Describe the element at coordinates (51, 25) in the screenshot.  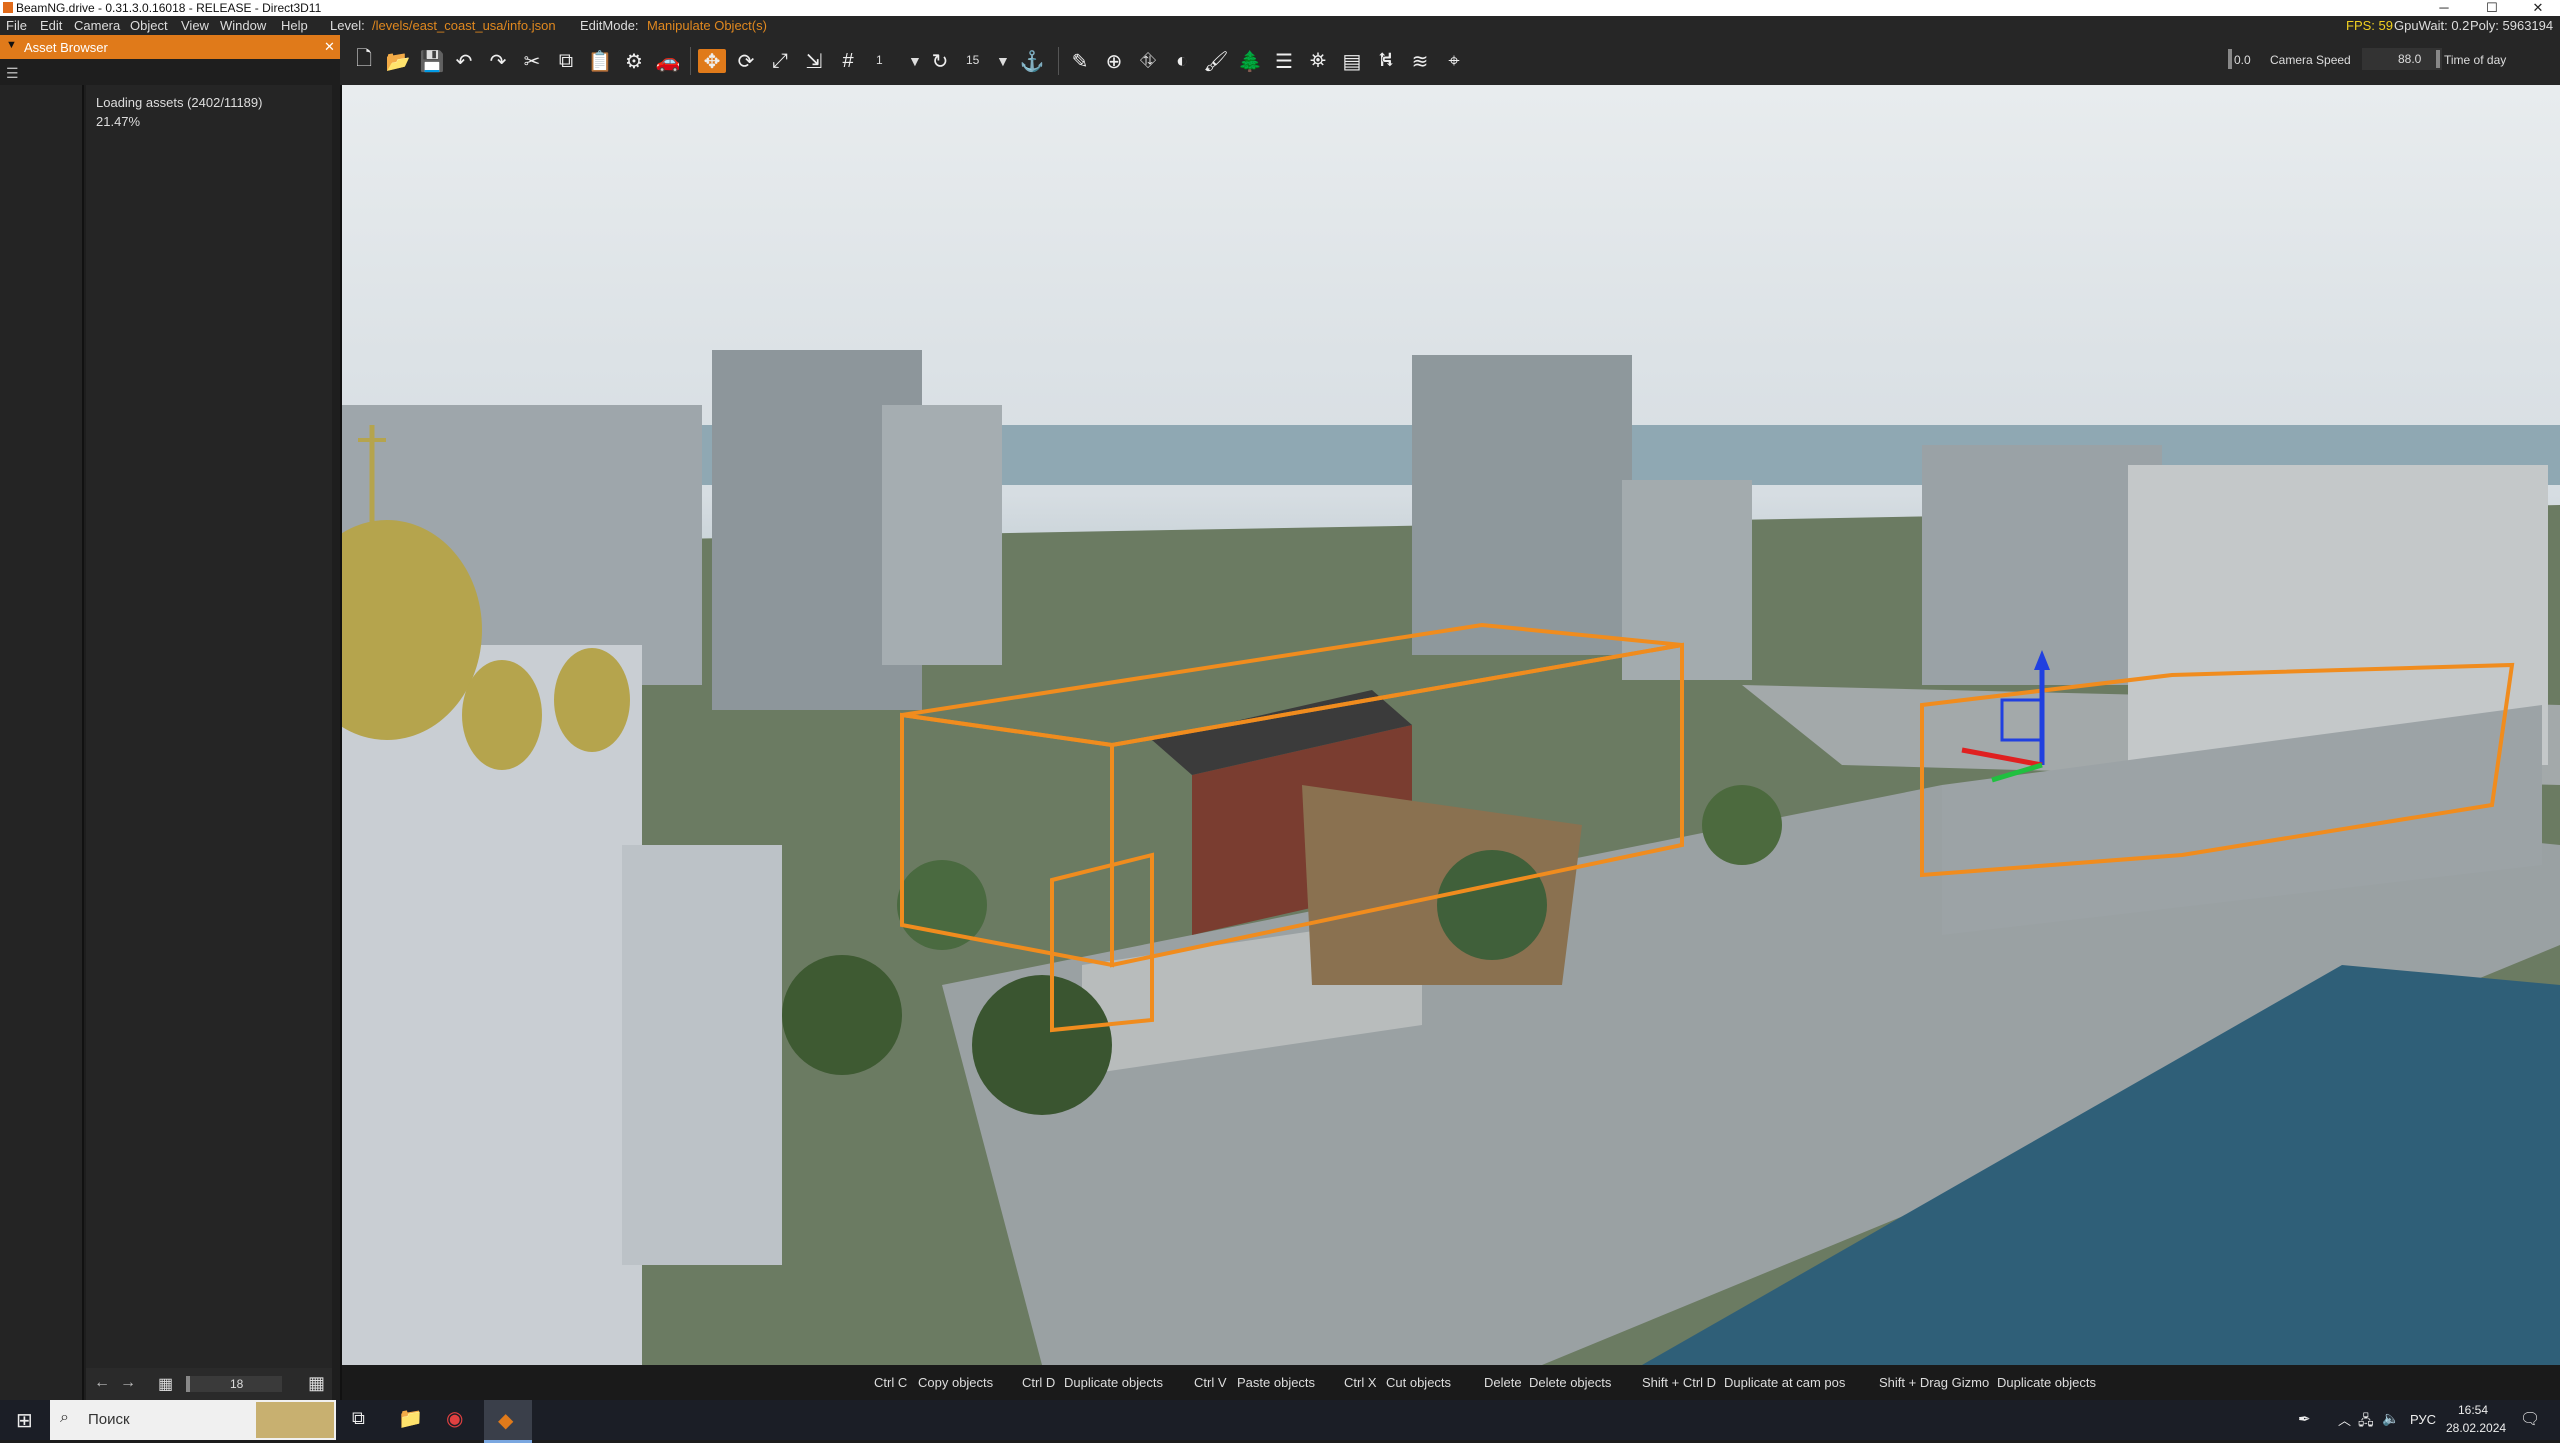
I see `menu-edit: Edit` at that location.